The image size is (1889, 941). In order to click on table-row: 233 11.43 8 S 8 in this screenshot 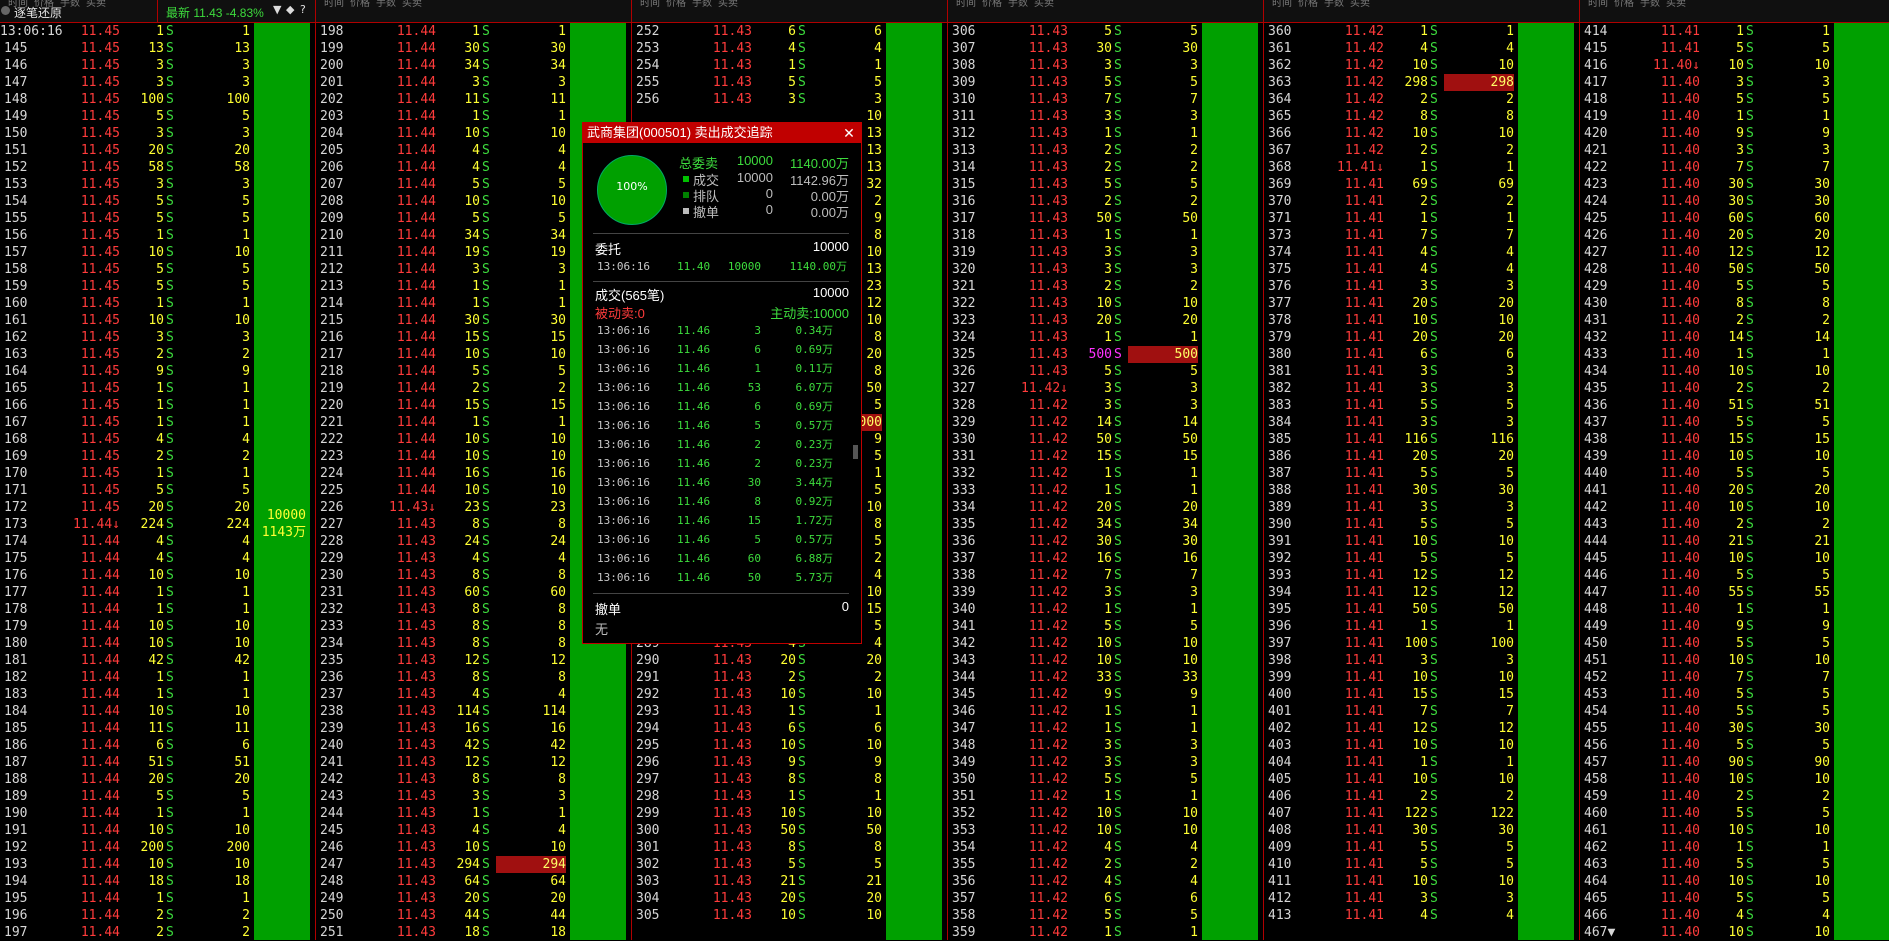, I will do `click(442, 626)`.